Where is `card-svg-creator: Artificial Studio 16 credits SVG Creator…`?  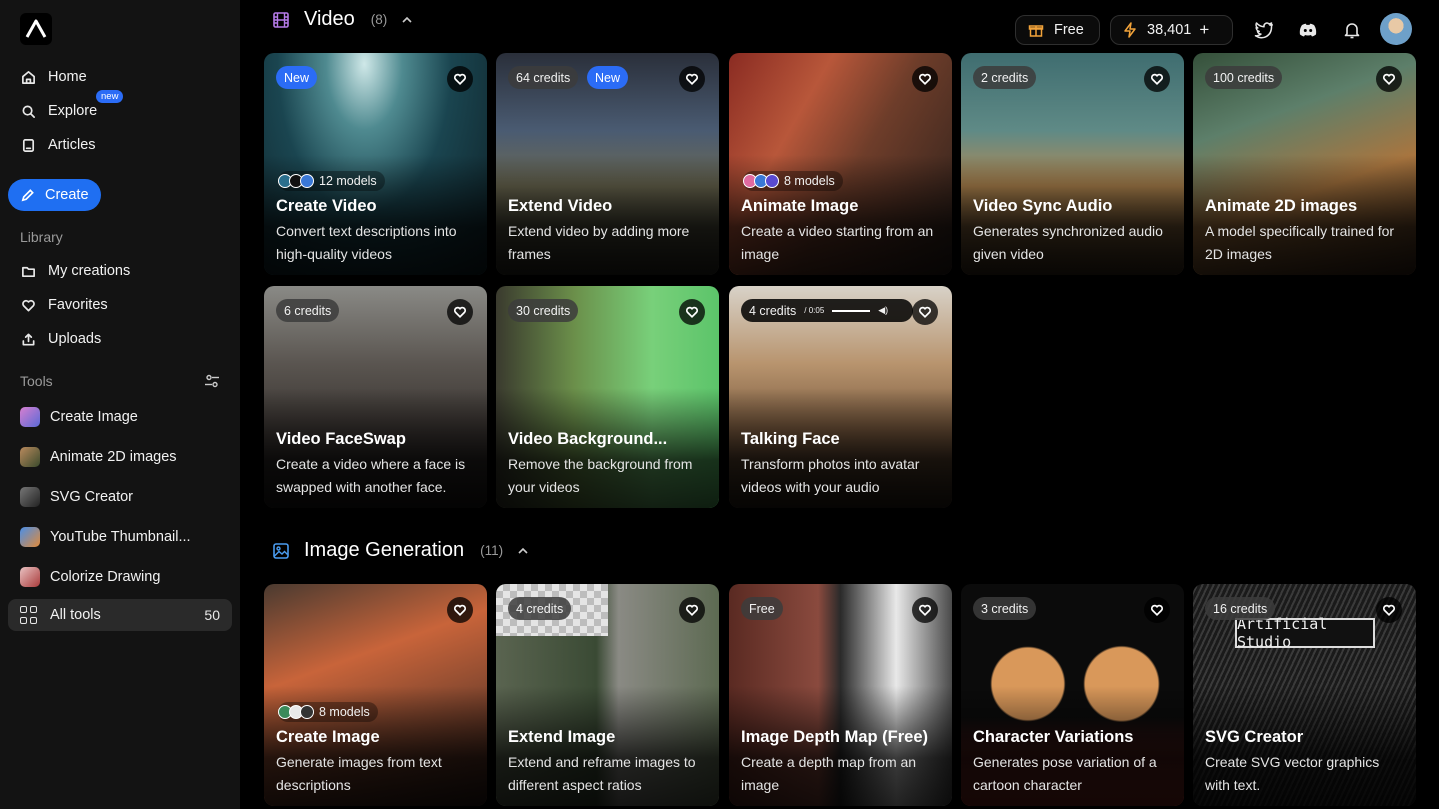 card-svg-creator: Artificial Studio 16 credits SVG Creator… is located at coordinates (1304, 695).